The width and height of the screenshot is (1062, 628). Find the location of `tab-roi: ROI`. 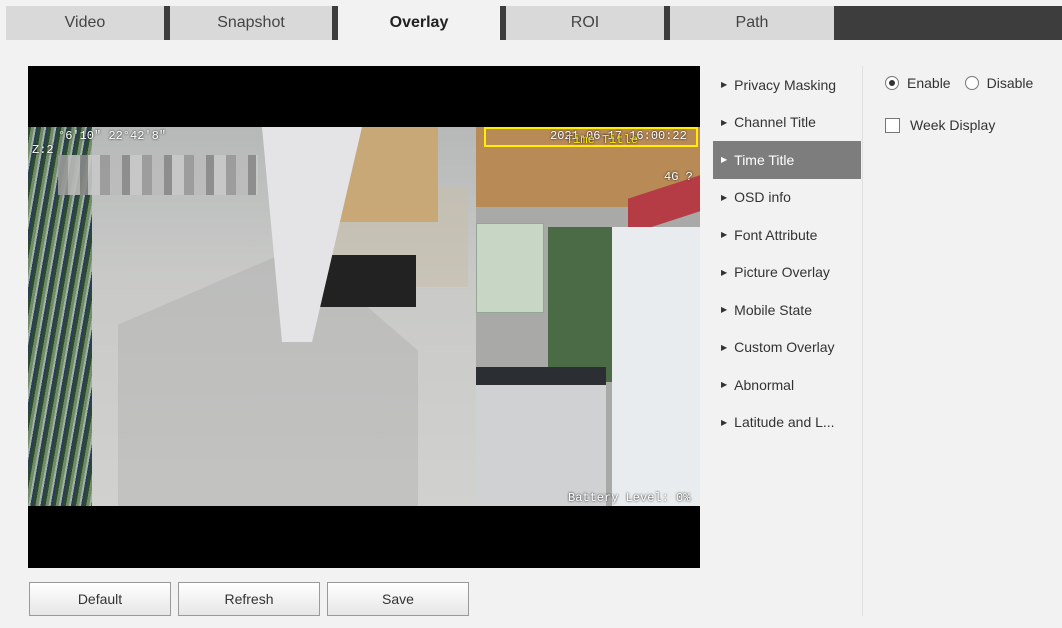

tab-roi: ROI is located at coordinates (588, 23).